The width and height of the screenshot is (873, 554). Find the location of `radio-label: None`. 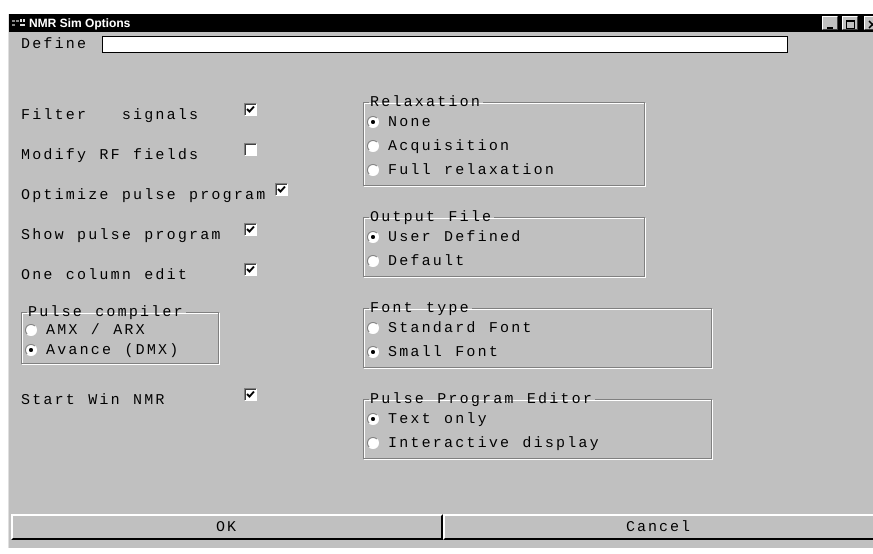

radio-label: None is located at coordinates (410, 122).